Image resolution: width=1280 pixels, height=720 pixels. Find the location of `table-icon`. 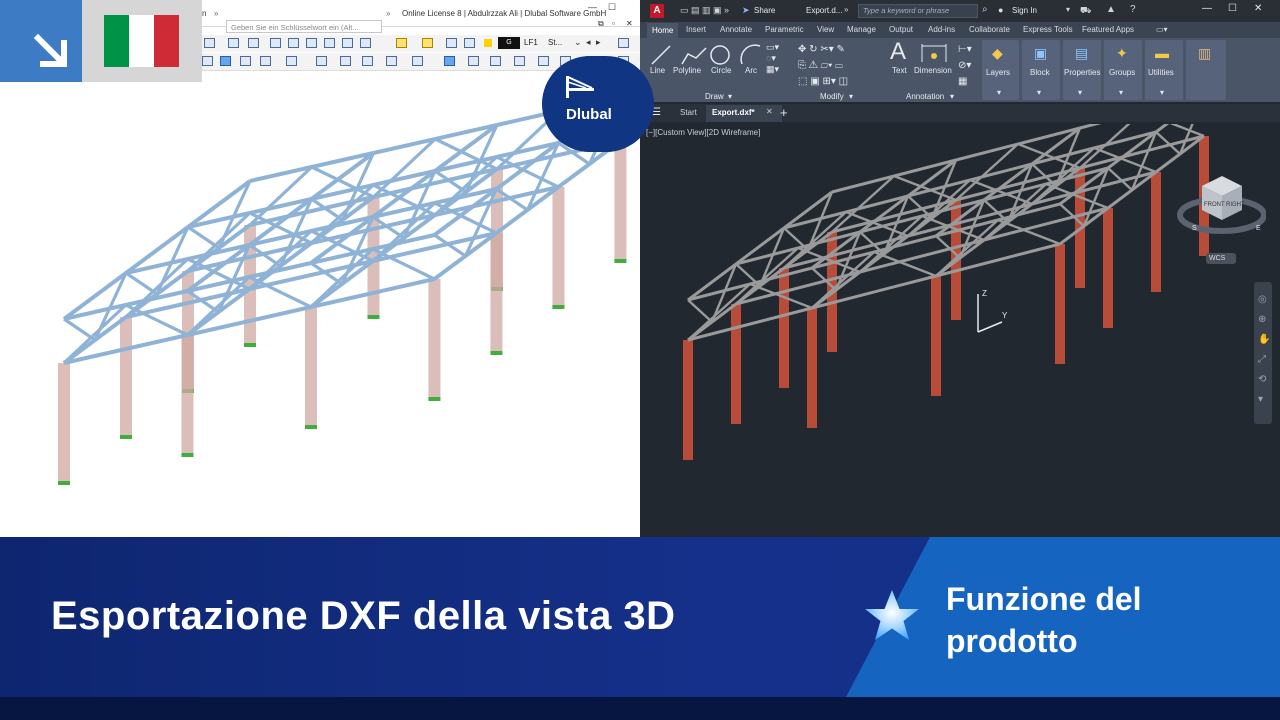

table-icon is located at coordinates (293, 43).